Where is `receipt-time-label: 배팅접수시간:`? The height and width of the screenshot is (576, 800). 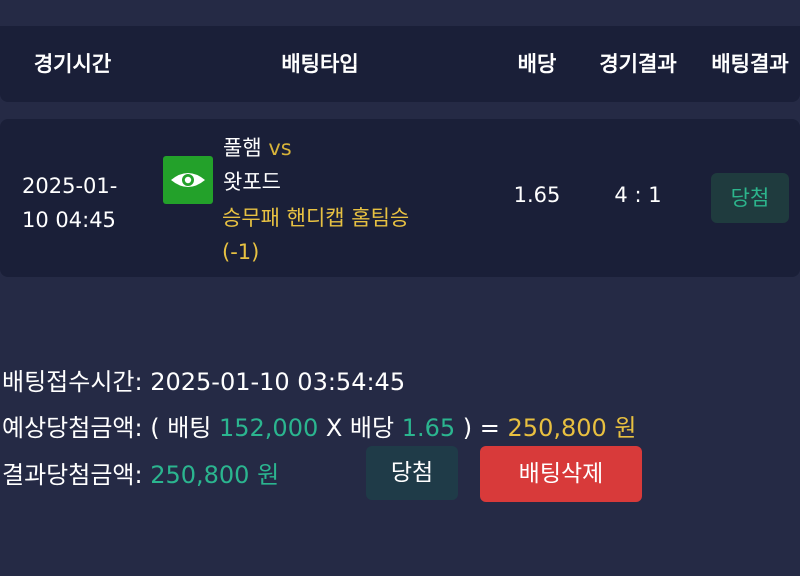 receipt-time-label: 배팅접수시간: is located at coordinates (76, 382).